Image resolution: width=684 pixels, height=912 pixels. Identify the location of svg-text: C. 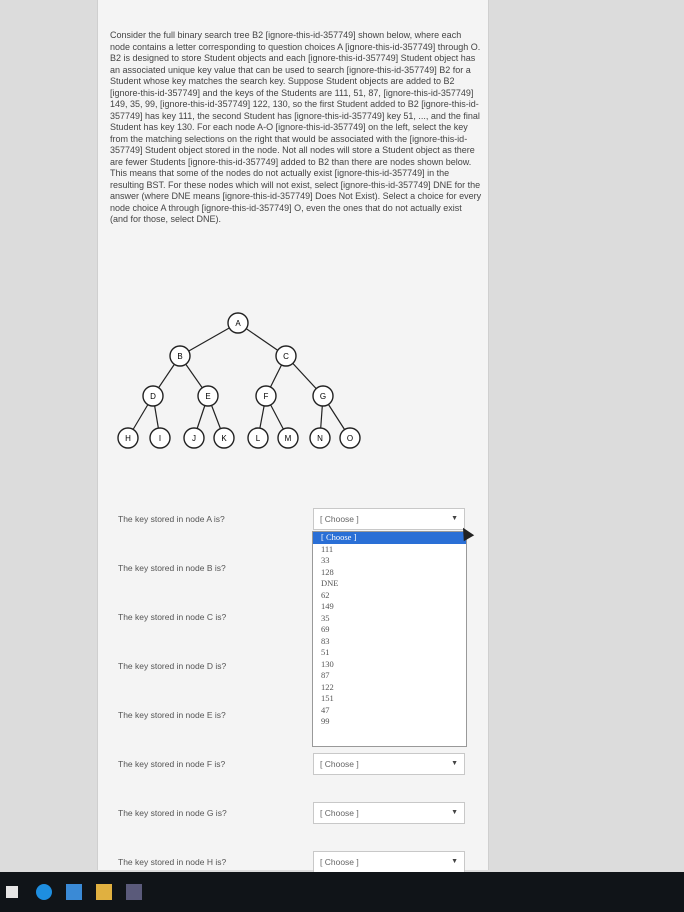
(286, 356).